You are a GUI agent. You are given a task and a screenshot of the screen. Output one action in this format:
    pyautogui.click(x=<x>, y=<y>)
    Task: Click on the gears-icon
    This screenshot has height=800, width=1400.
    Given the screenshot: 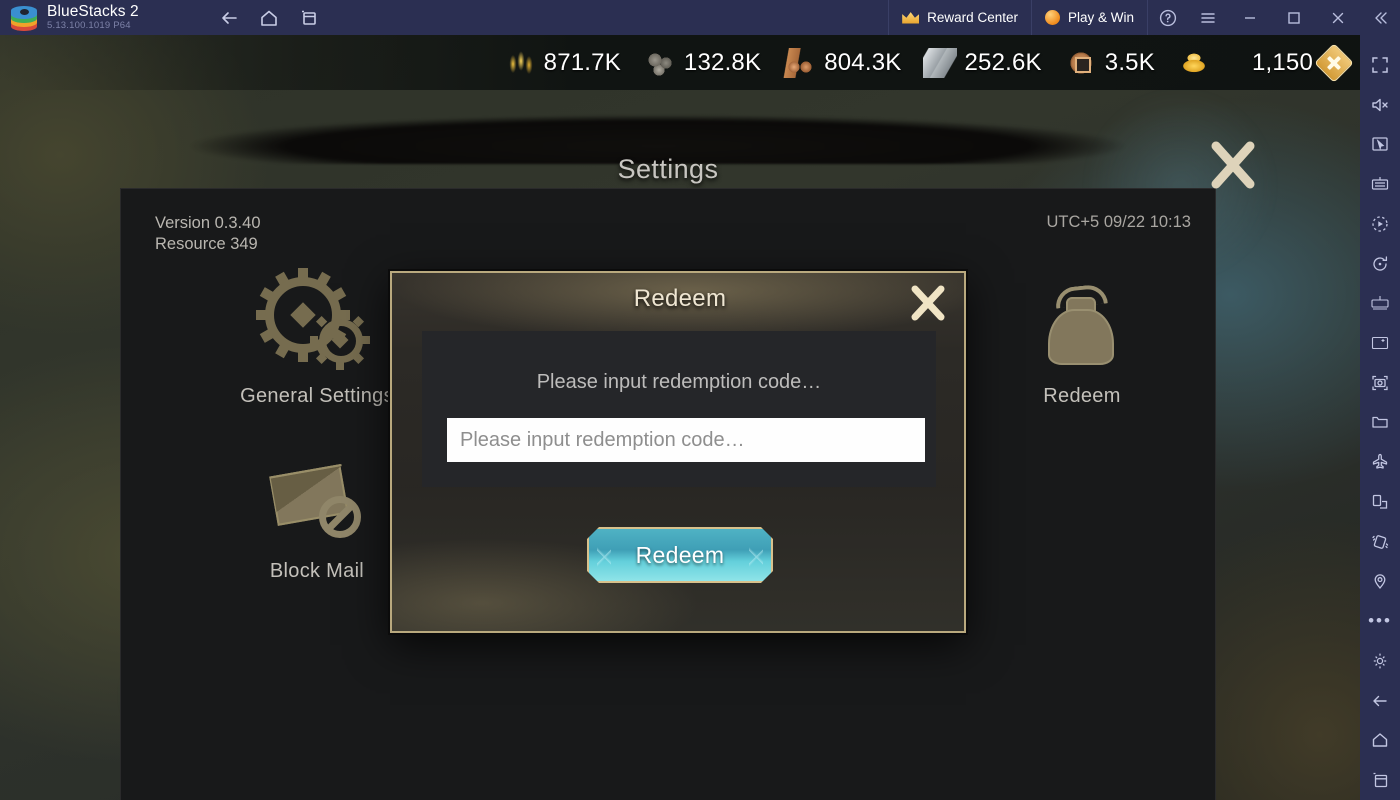 What is the action you would take?
    pyautogui.click(x=316, y=323)
    